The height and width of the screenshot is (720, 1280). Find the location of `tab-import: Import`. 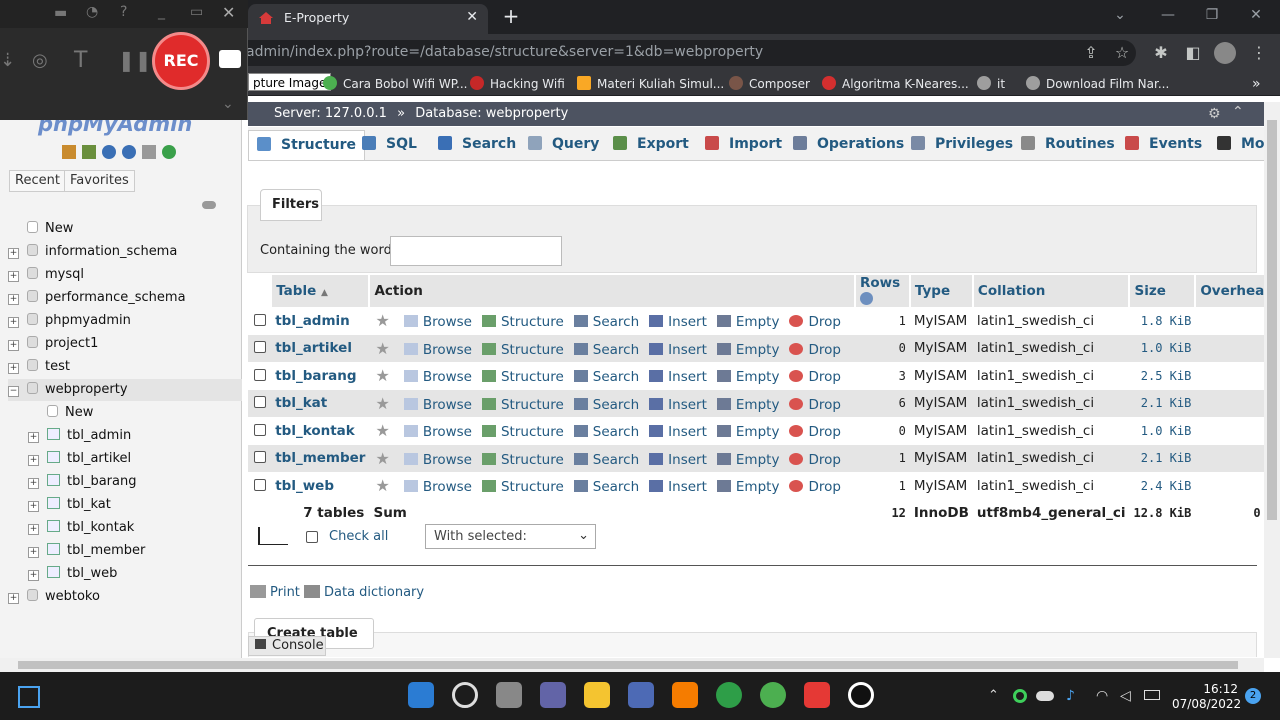

tab-import: Import is located at coordinates (743, 145).